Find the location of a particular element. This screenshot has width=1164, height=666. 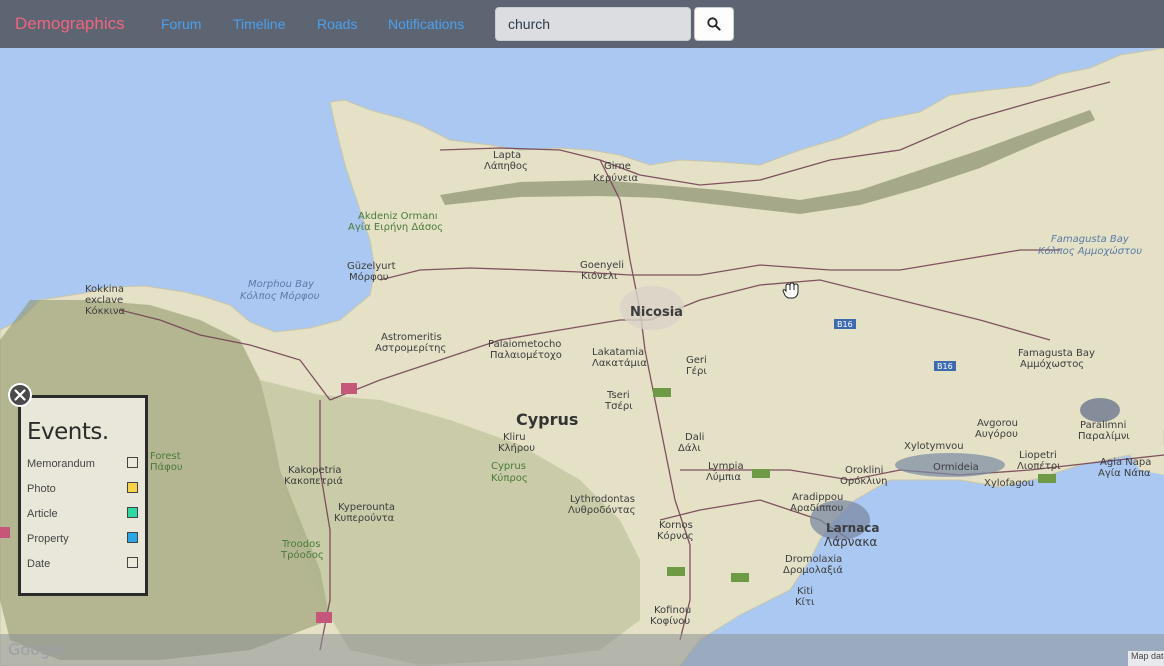

map-label-oroklini: Oroklini is located at coordinates (864, 470).